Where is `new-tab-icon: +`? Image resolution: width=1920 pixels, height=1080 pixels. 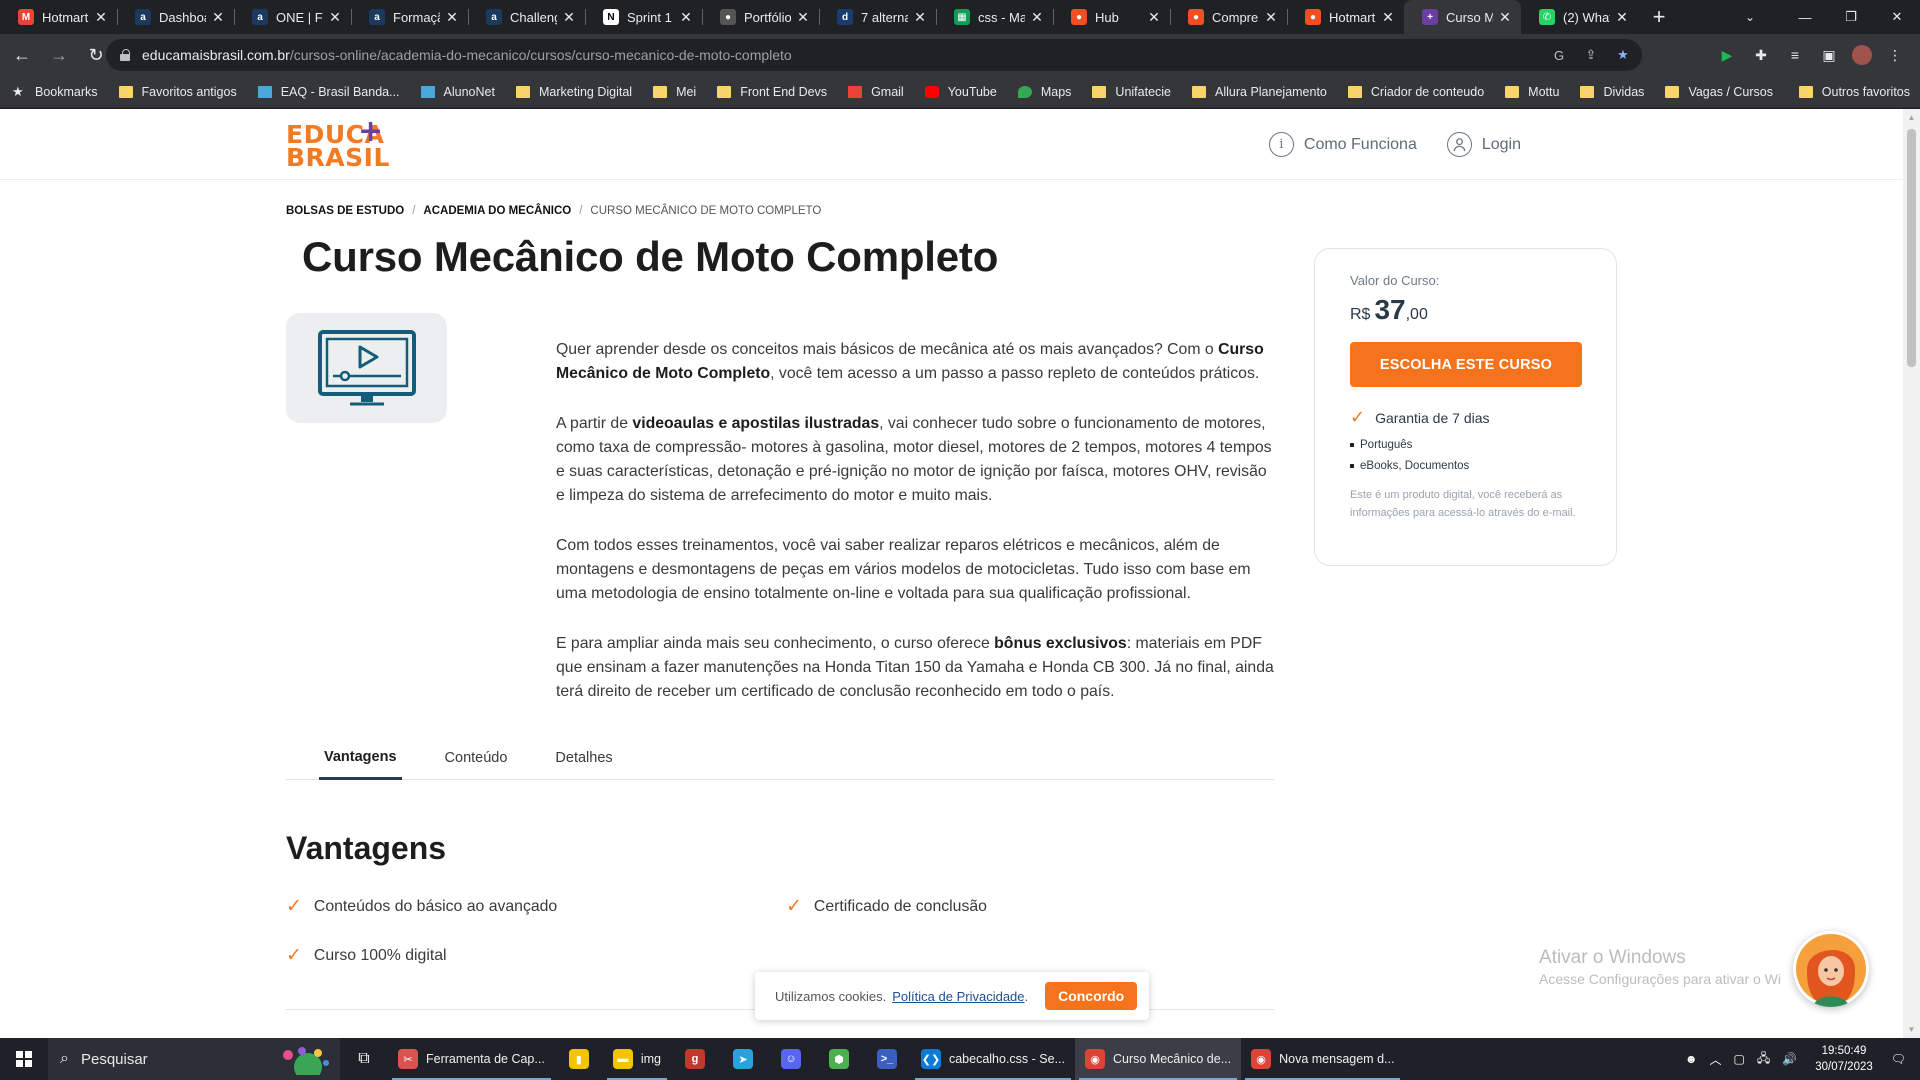 new-tab-icon: + is located at coordinates (1659, 17).